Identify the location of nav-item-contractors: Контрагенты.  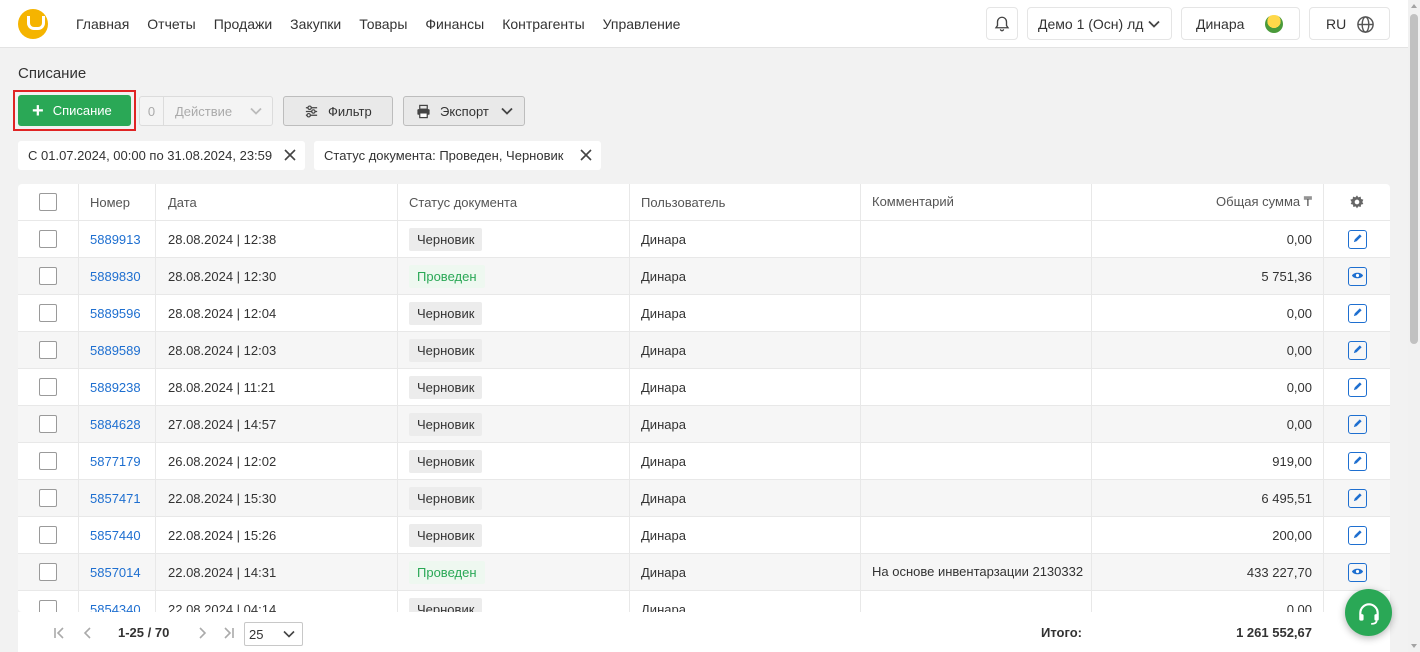
(543, 24).